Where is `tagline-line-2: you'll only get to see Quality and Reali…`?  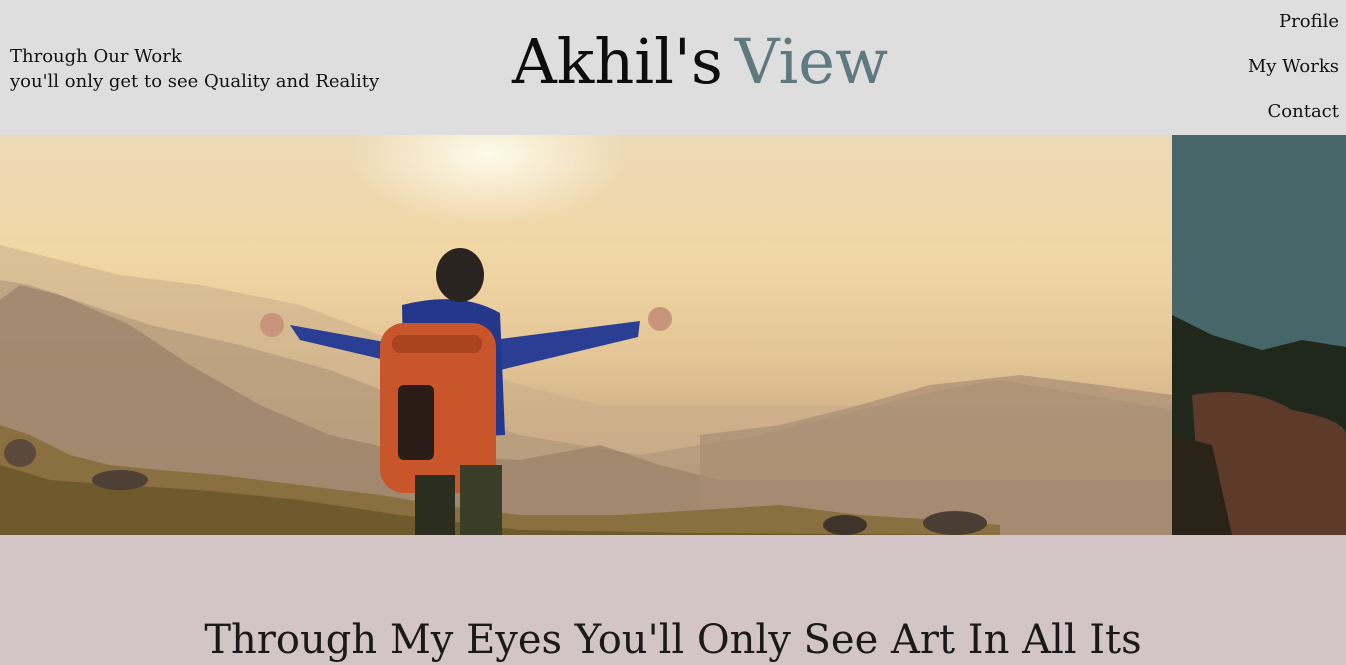 tagline-line-2: you'll only get to see Quality and Reali… is located at coordinates (195, 81).